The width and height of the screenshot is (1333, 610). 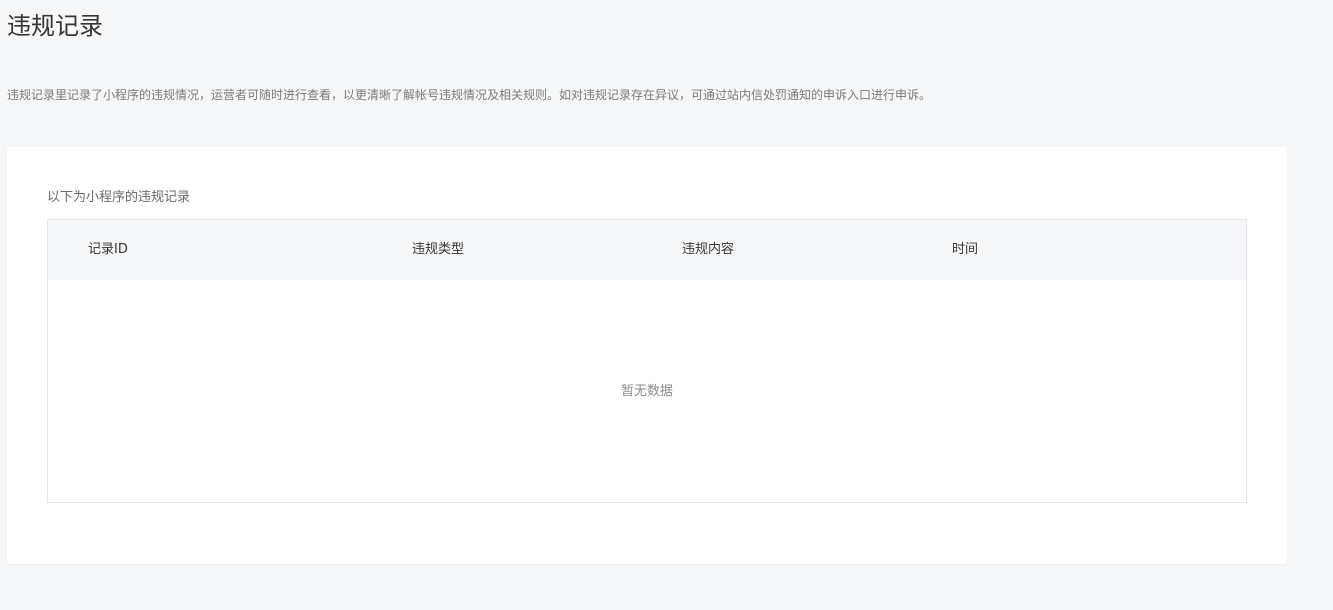 What do you see at coordinates (108, 249) in the screenshot?
I see `column-header-record-id: 记录ID` at bounding box center [108, 249].